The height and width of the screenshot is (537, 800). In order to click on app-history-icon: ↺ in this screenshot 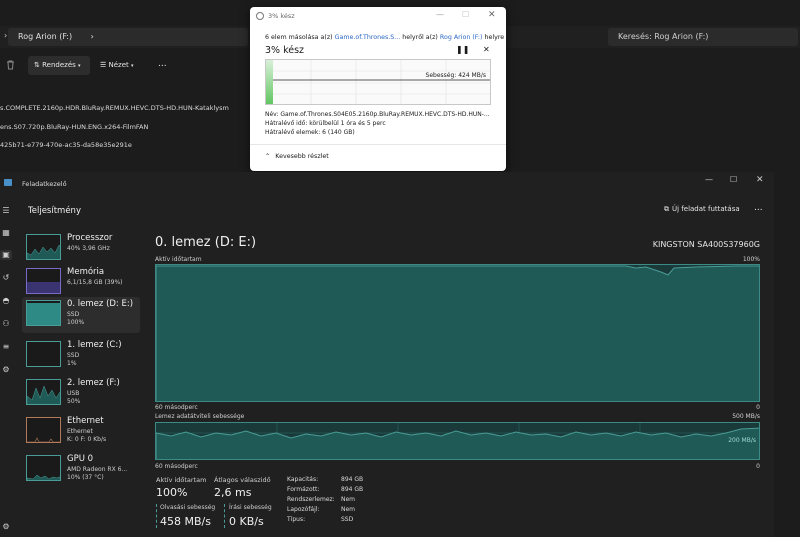, I will do `click(6, 278)`.